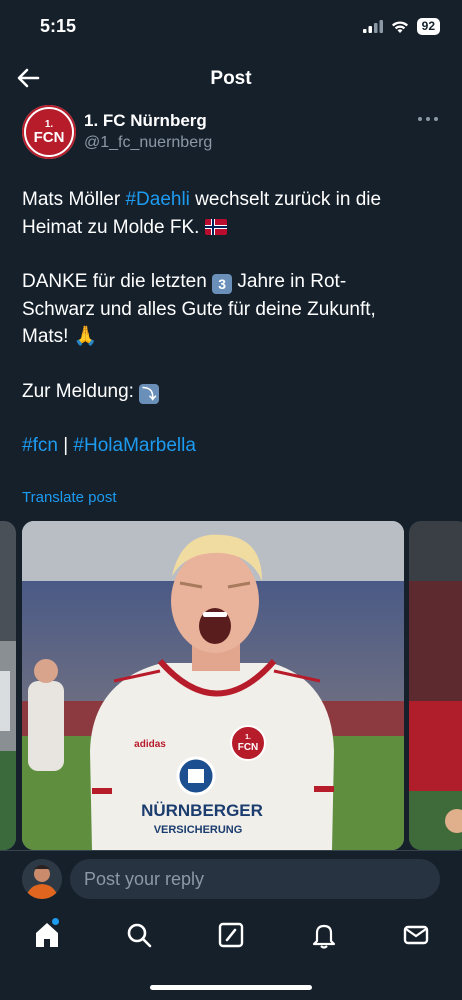 The image size is (462, 1000). I want to click on svg-text: VERSICHERUNG, so click(198, 830).